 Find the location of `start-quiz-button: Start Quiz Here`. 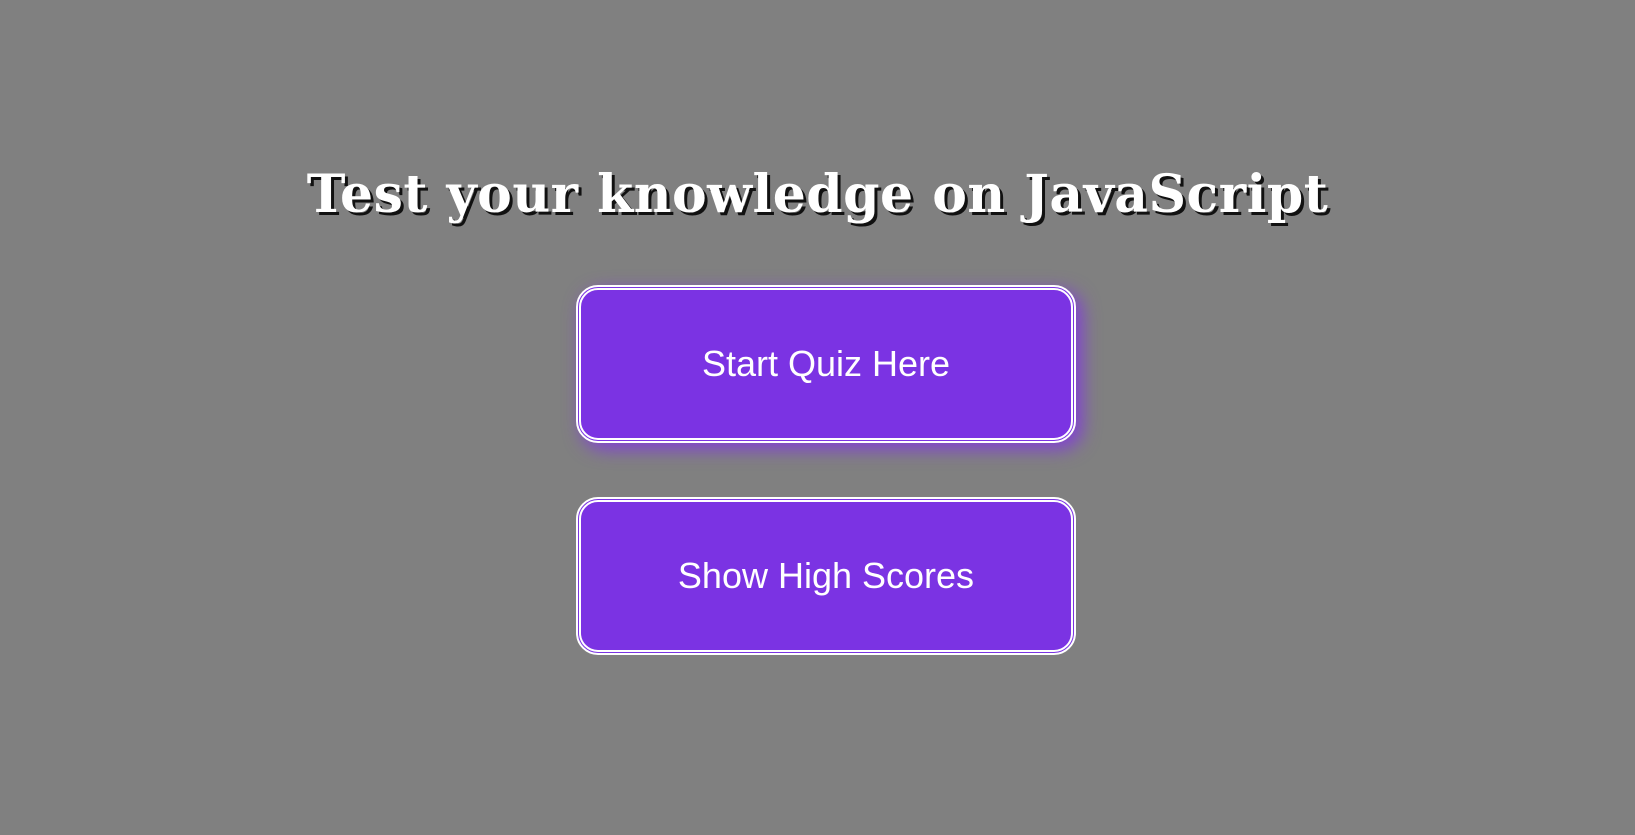

start-quiz-button: Start Quiz Here is located at coordinates (826, 364).